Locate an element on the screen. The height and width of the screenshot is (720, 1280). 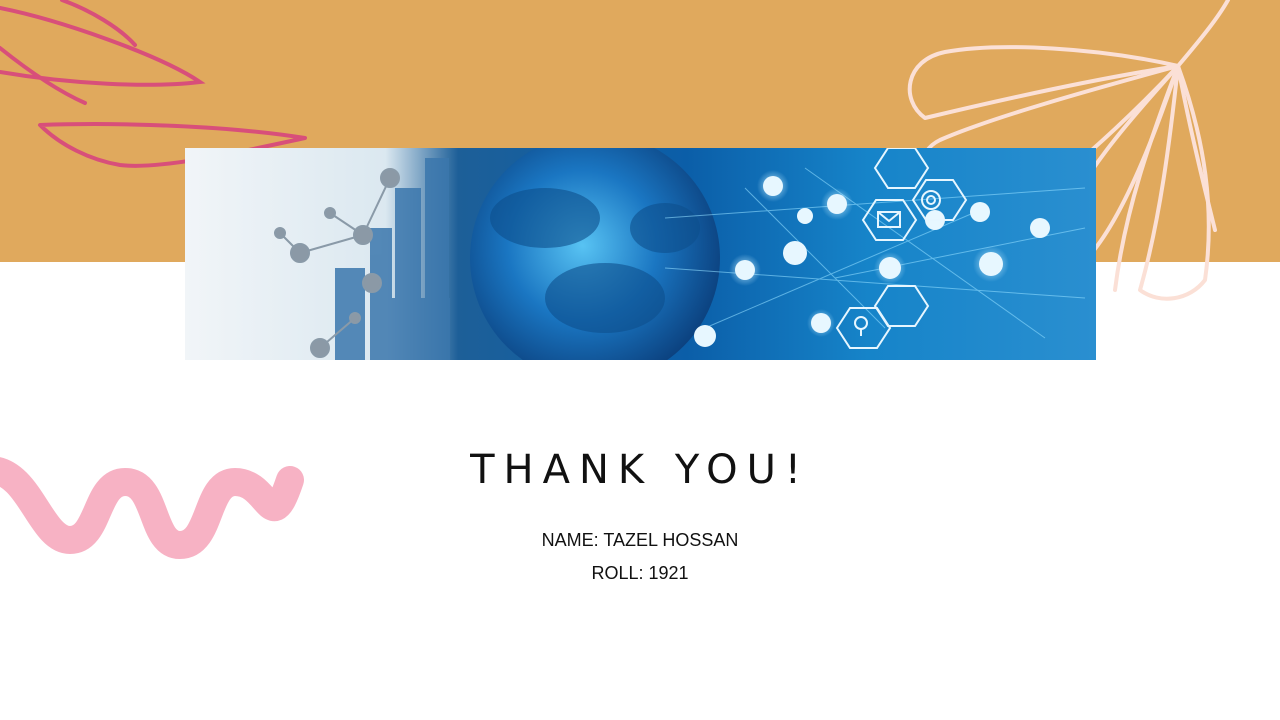
page-title: THANK YOU! is located at coordinates (640, 470).